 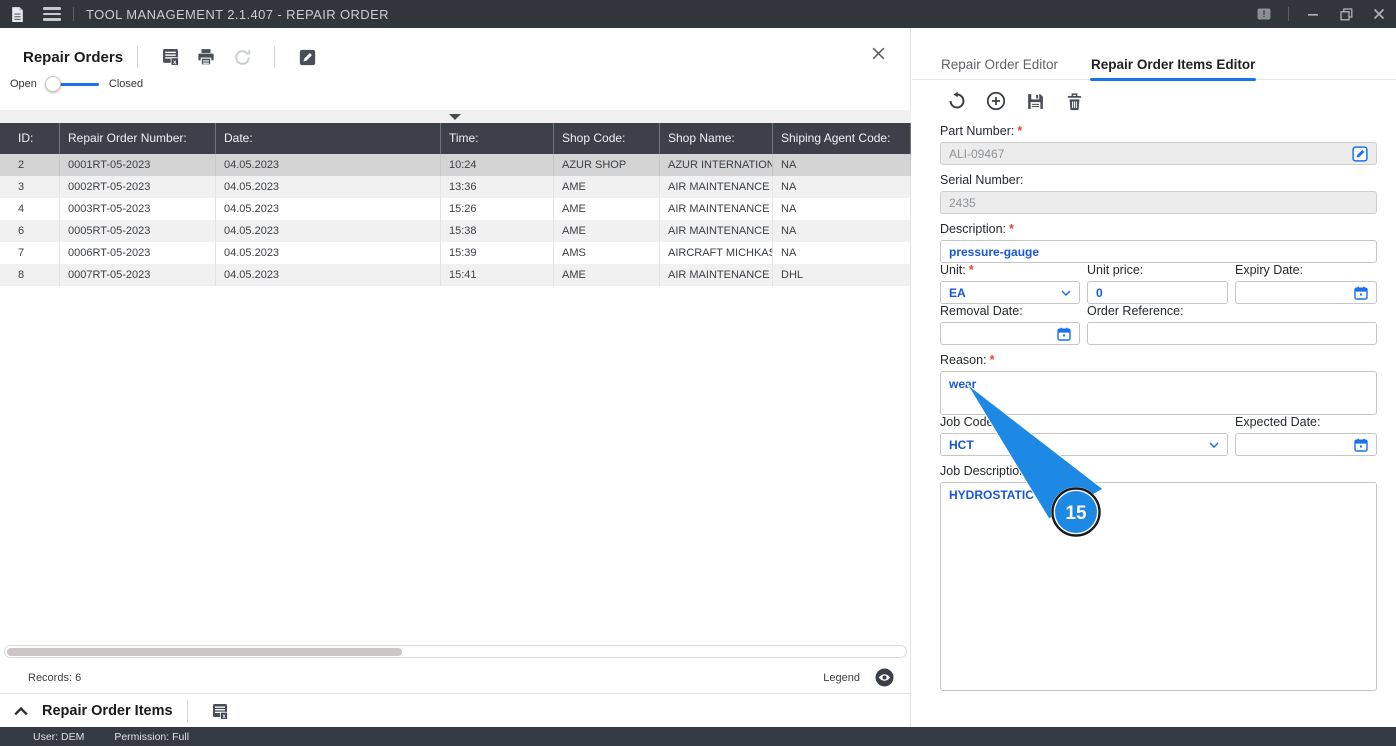 I want to click on scrollbar-thumb, so click(x=204, y=651).